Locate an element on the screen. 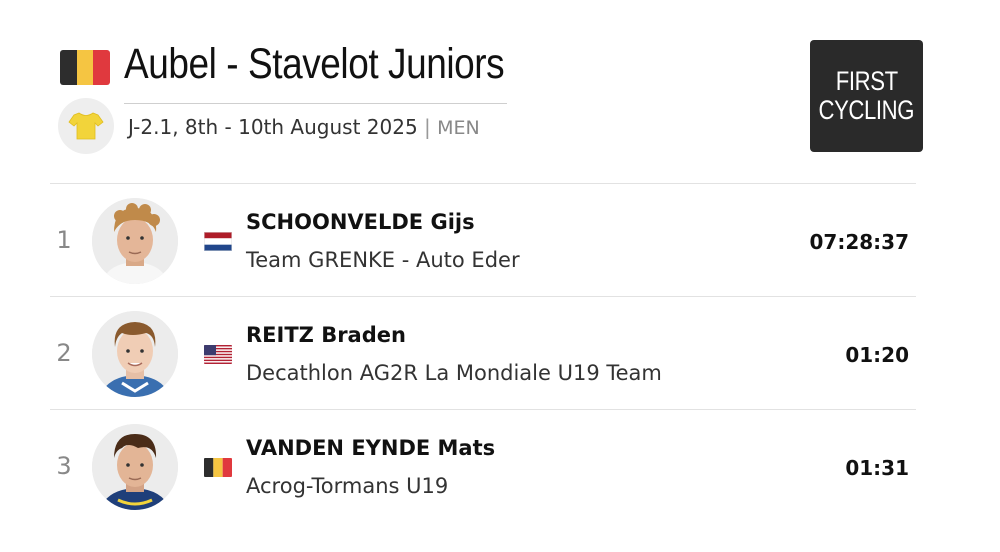 This screenshot has width=1000, height=552. united-states-flag-icon is located at coordinates (218, 354).